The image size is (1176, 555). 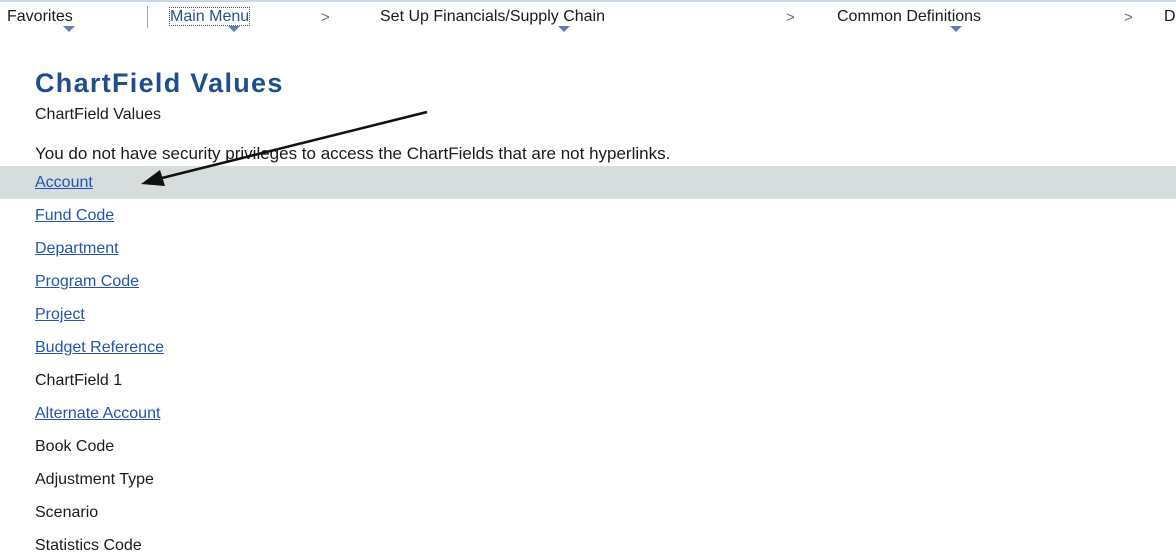 I want to click on page-title: ChartField Values, so click(x=159, y=83).